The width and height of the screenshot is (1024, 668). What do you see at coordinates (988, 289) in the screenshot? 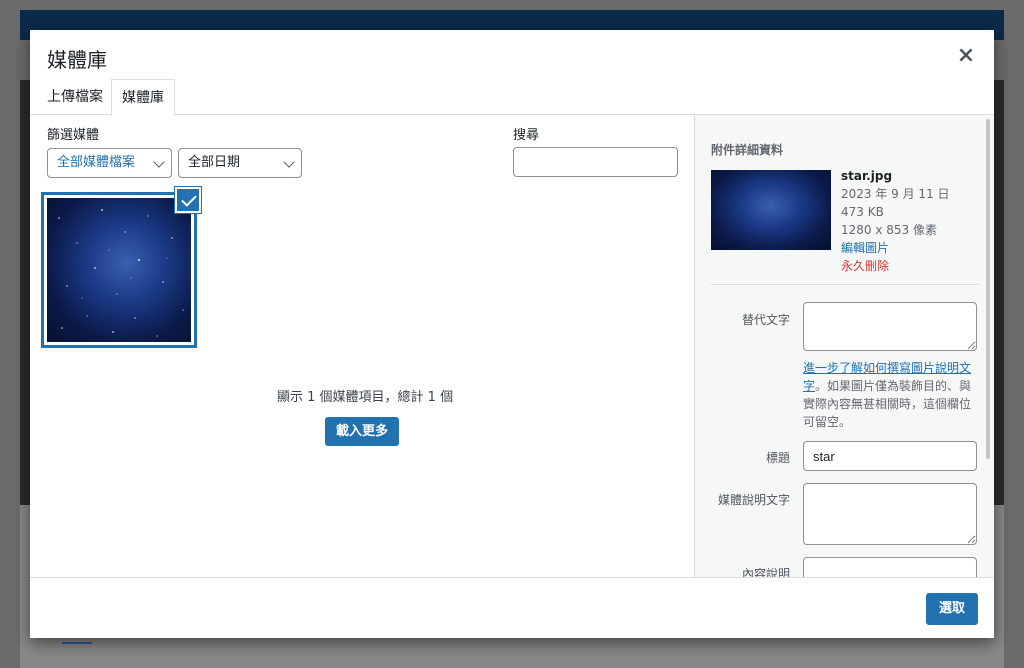
I see `sidebar-scrollbar` at bounding box center [988, 289].